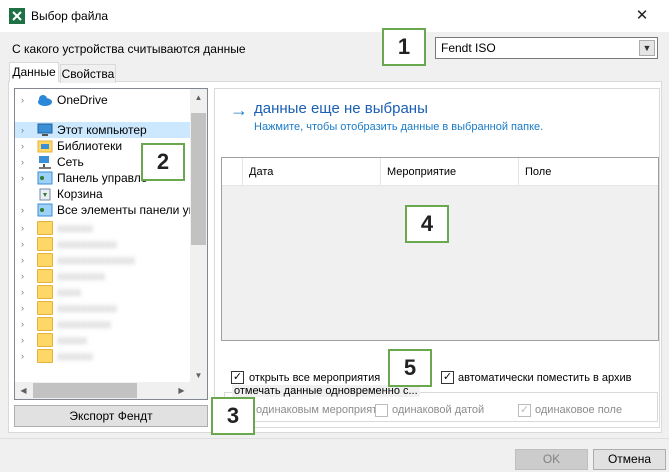 The height and width of the screenshot is (472, 669). Describe the element at coordinates (34, 72) in the screenshot. I see `tab-data: Данные` at that location.